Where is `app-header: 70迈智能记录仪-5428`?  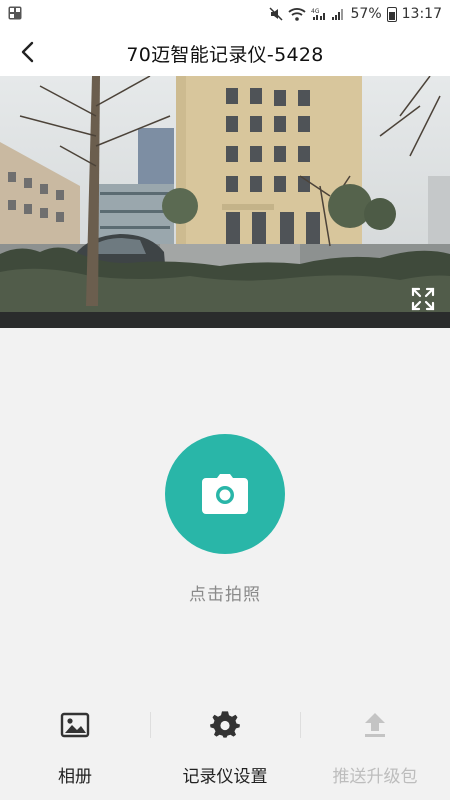 app-header: 70迈智能记录仪-5428 is located at coordinates (225, 52).